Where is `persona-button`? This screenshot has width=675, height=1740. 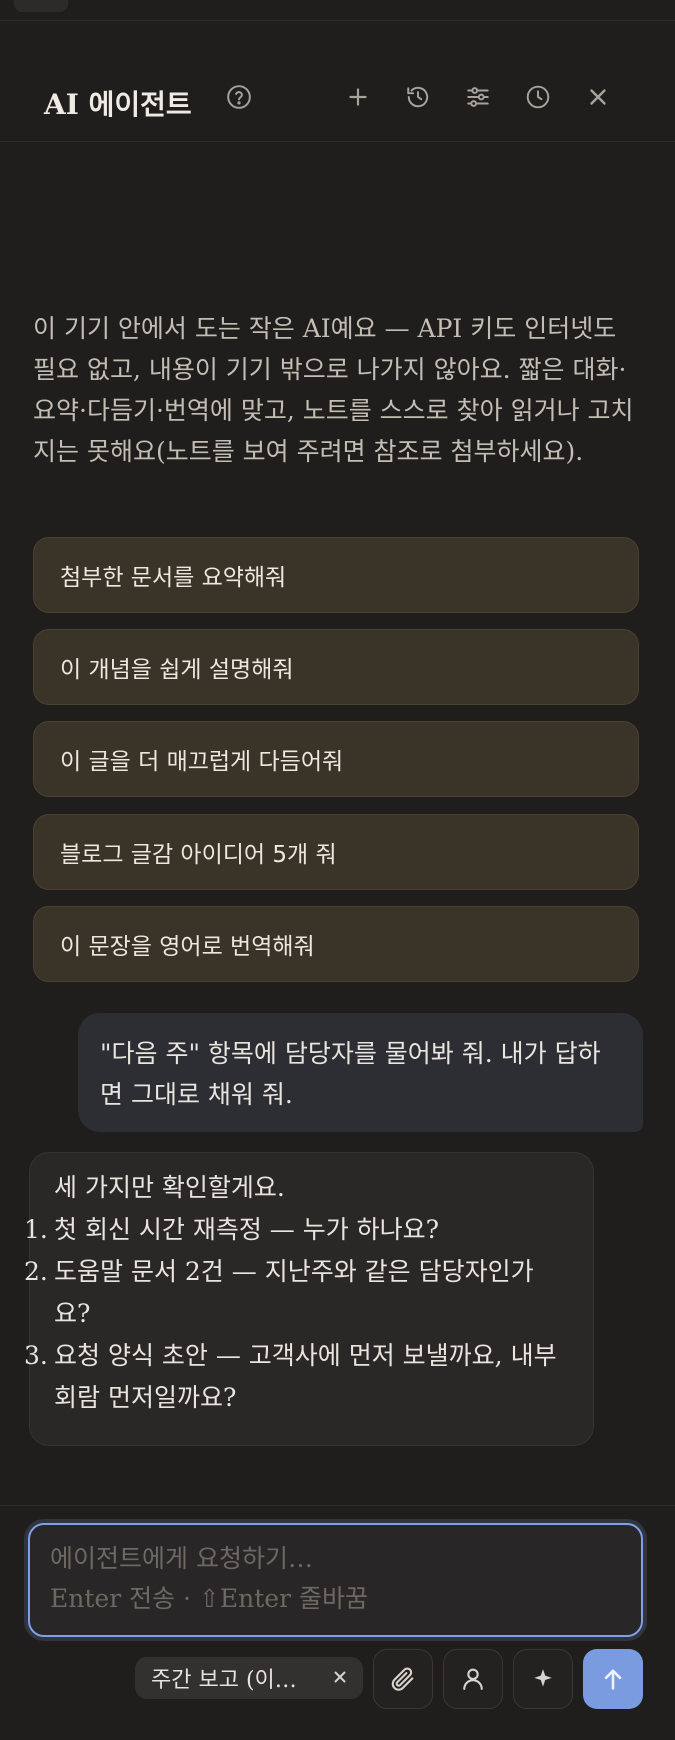
persona-button is located at coordinates (473, 1679).